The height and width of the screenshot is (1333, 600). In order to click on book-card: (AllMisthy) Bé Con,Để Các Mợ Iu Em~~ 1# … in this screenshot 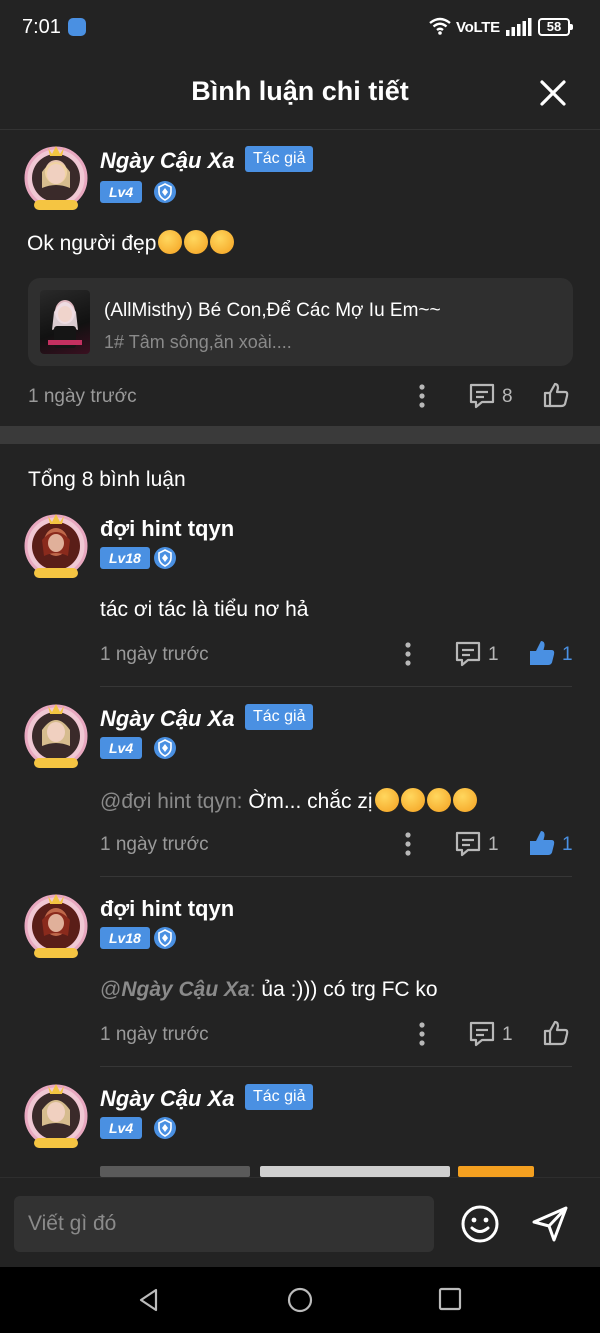, I will do `click(300, 322)`.